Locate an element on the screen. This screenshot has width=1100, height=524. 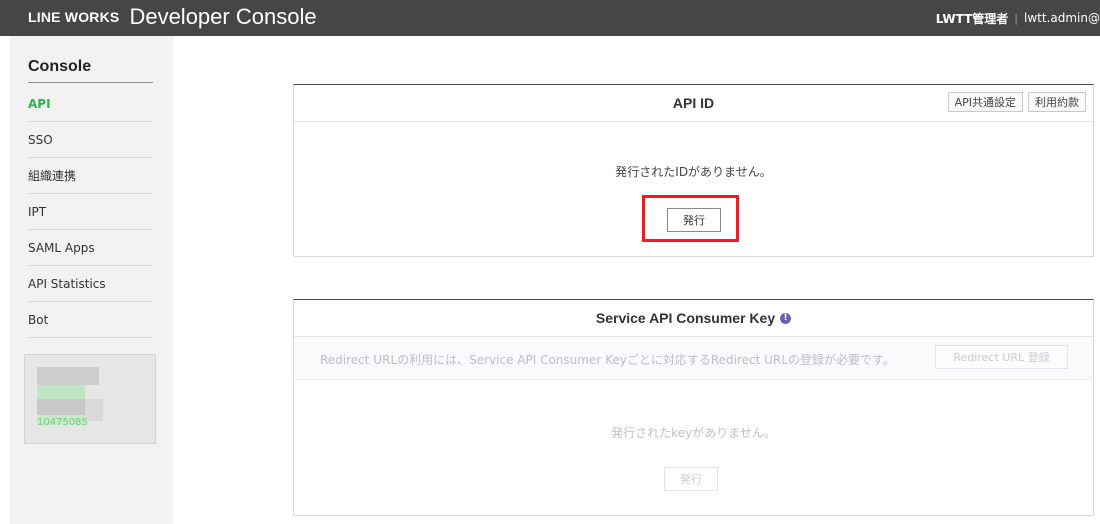
highlight-box: 発行 is located at coordinates (690, 218).